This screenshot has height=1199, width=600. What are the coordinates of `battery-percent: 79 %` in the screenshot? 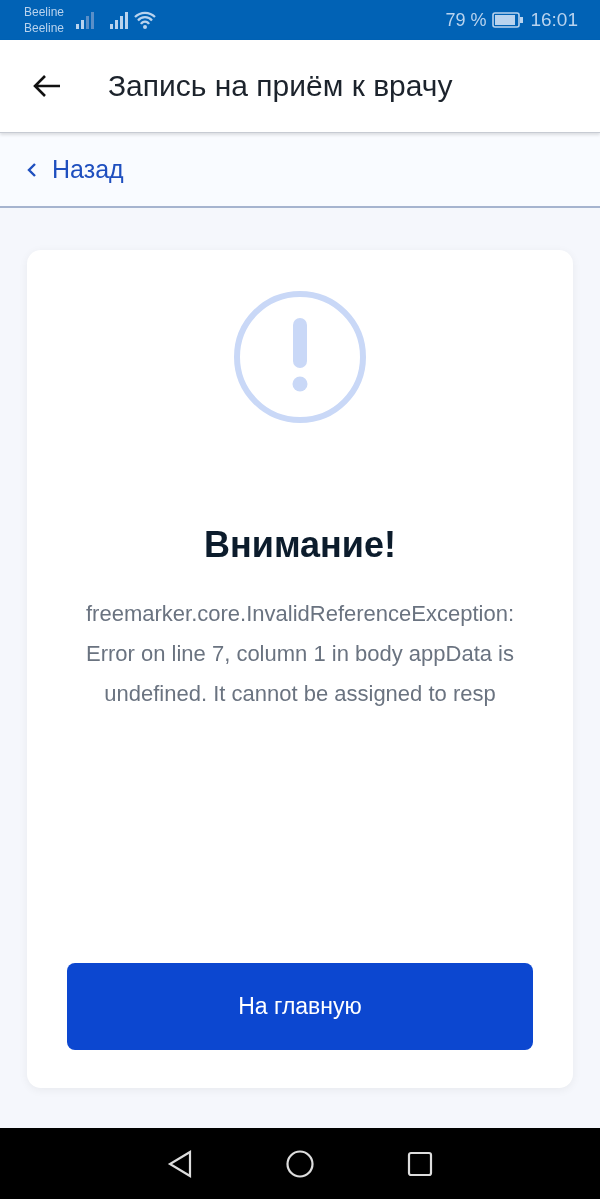 It's located at (466, 20).